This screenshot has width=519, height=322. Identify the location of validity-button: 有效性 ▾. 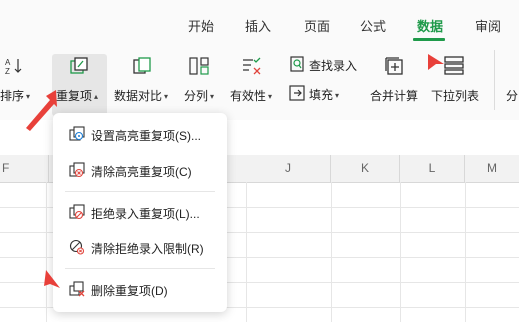
(251, 80).